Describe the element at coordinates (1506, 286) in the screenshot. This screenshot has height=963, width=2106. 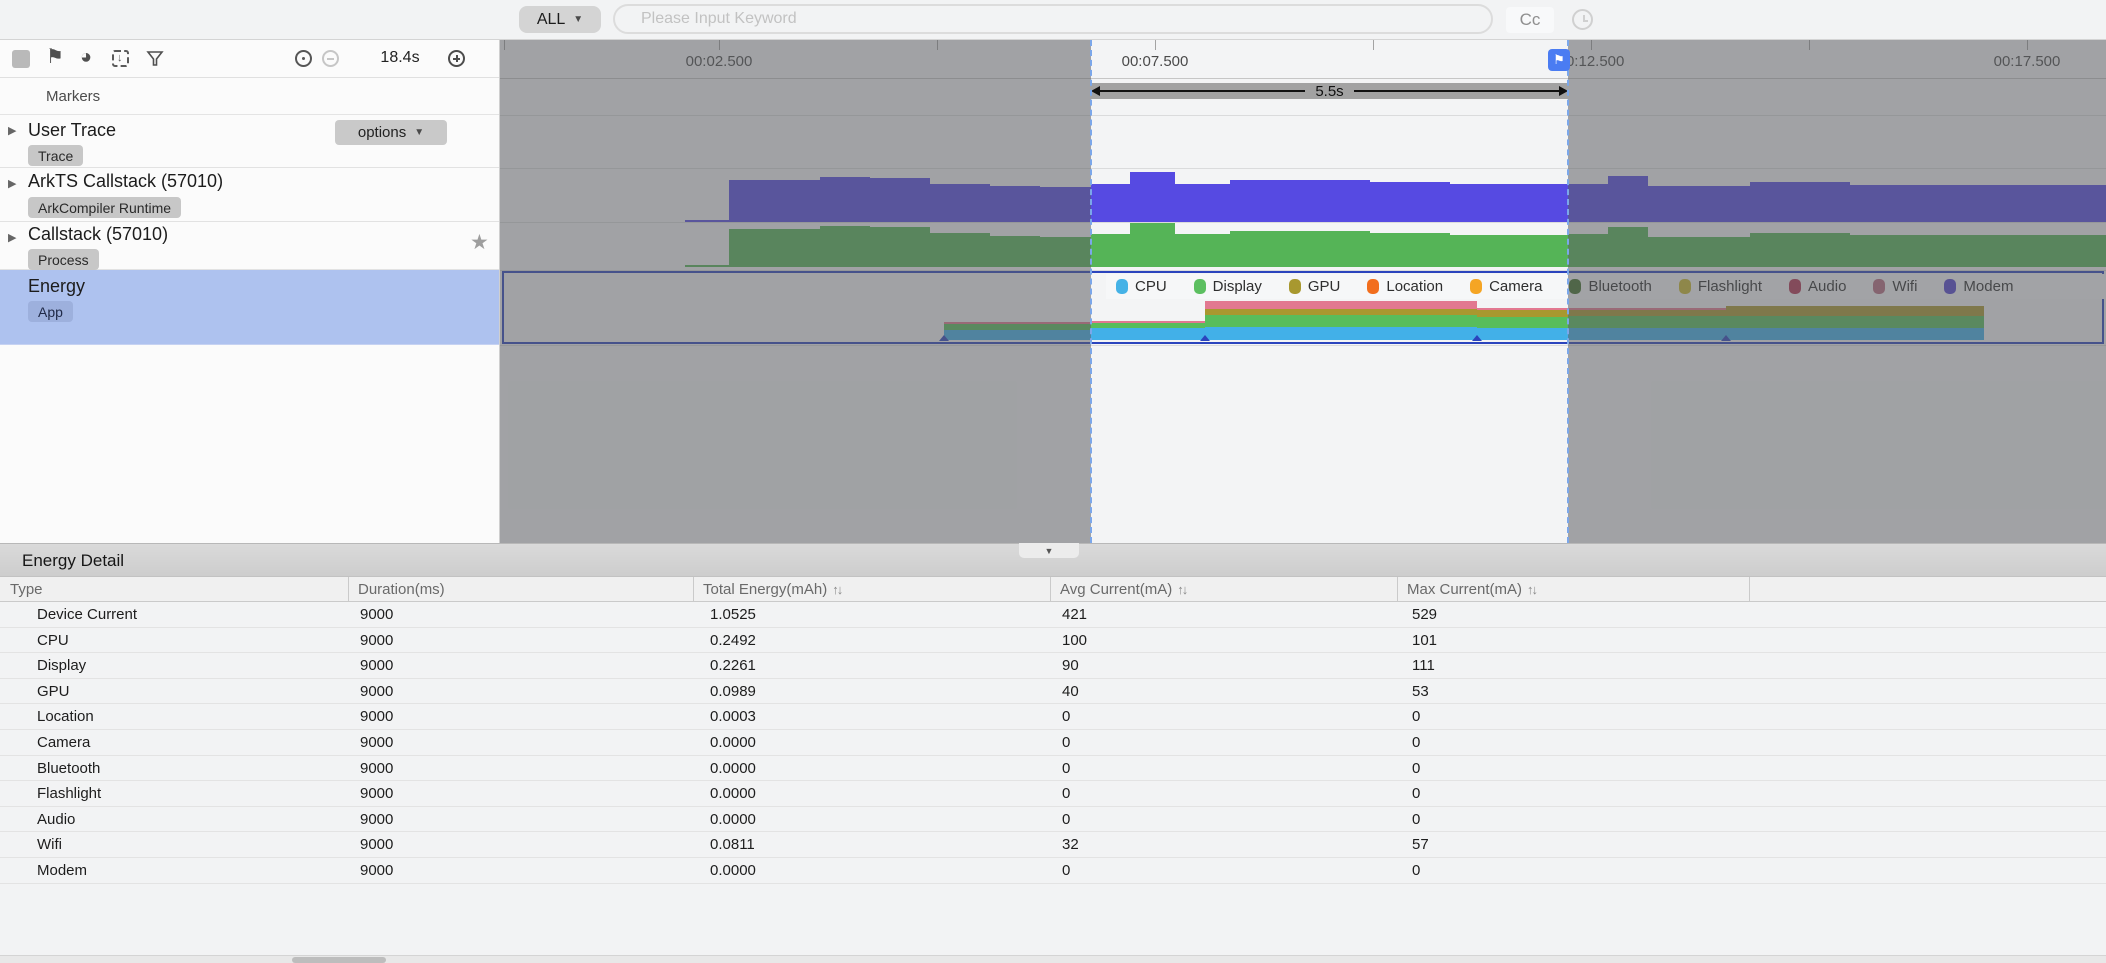
I see `legend-item: Camera` at that location.